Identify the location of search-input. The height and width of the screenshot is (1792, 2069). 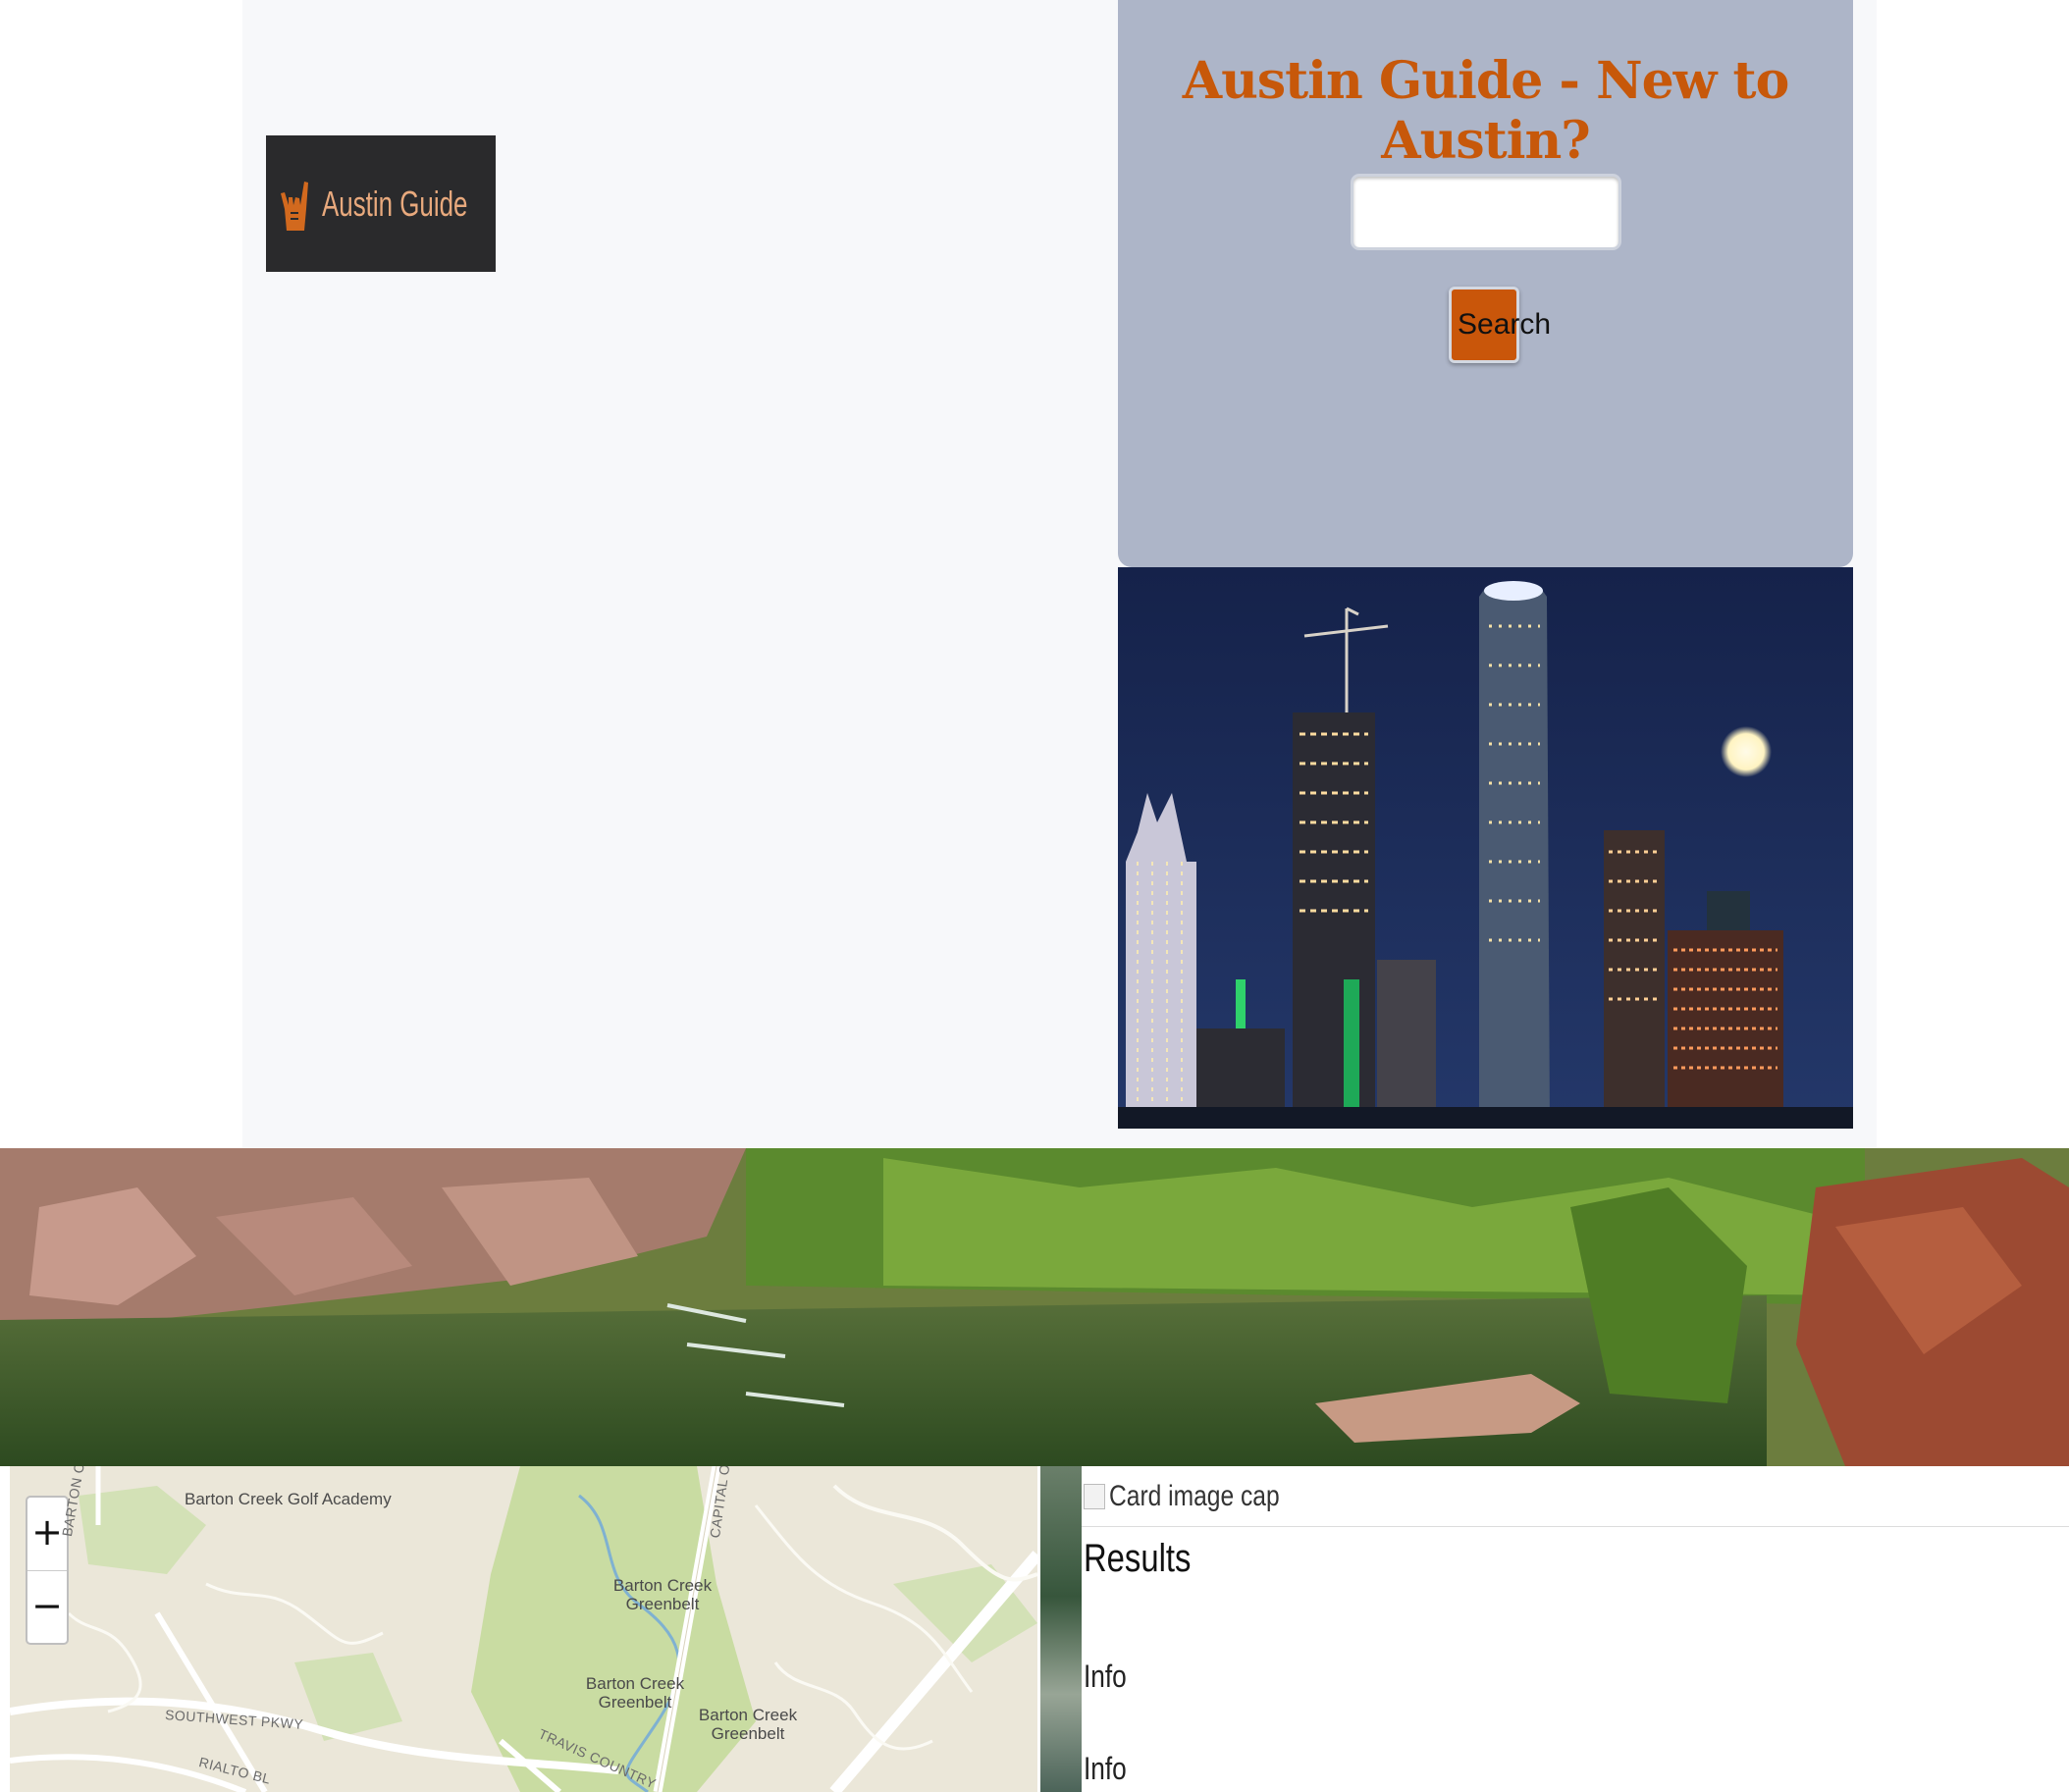
(1485, 212).